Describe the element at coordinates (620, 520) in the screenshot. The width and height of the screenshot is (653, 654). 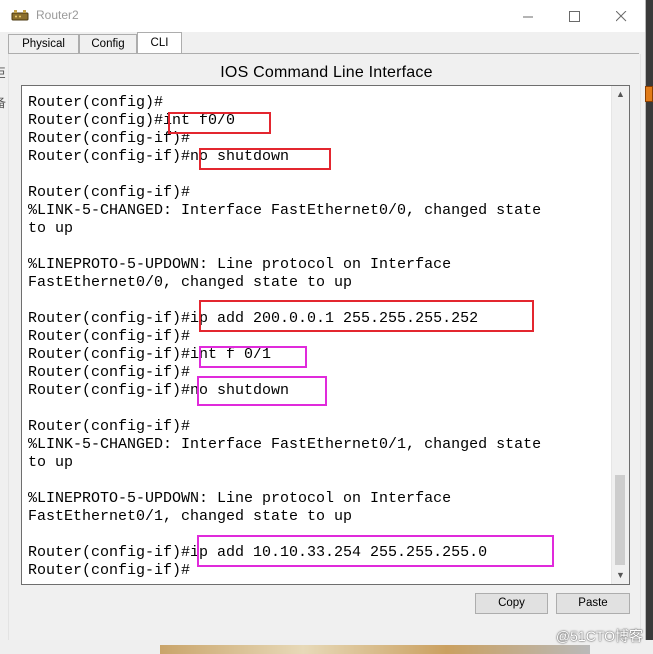
I see `scrollbar-thumb` at that location.